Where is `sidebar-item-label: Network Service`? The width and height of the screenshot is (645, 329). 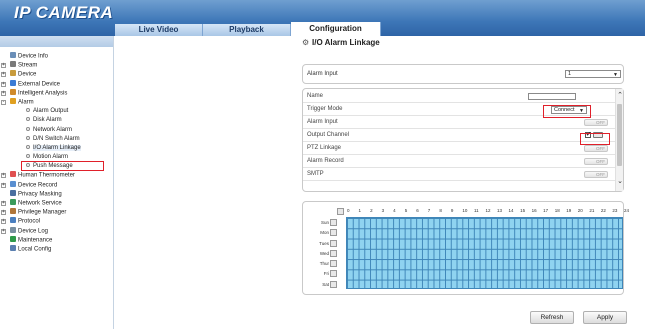 sidebar-item-label: Network Service is located at coordinates (40, 203).